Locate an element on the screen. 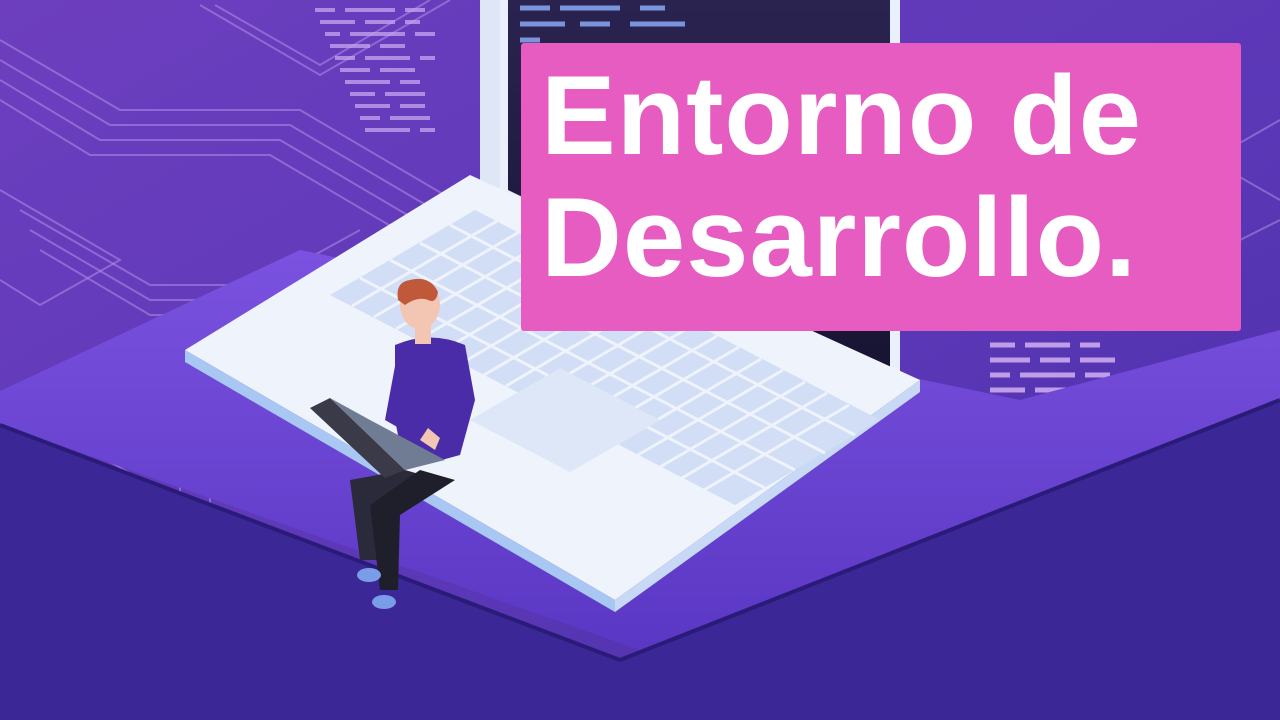 This screenshot has height=720, width=1280. title-line-1: Entorno de is located at coordinates (842, 115).